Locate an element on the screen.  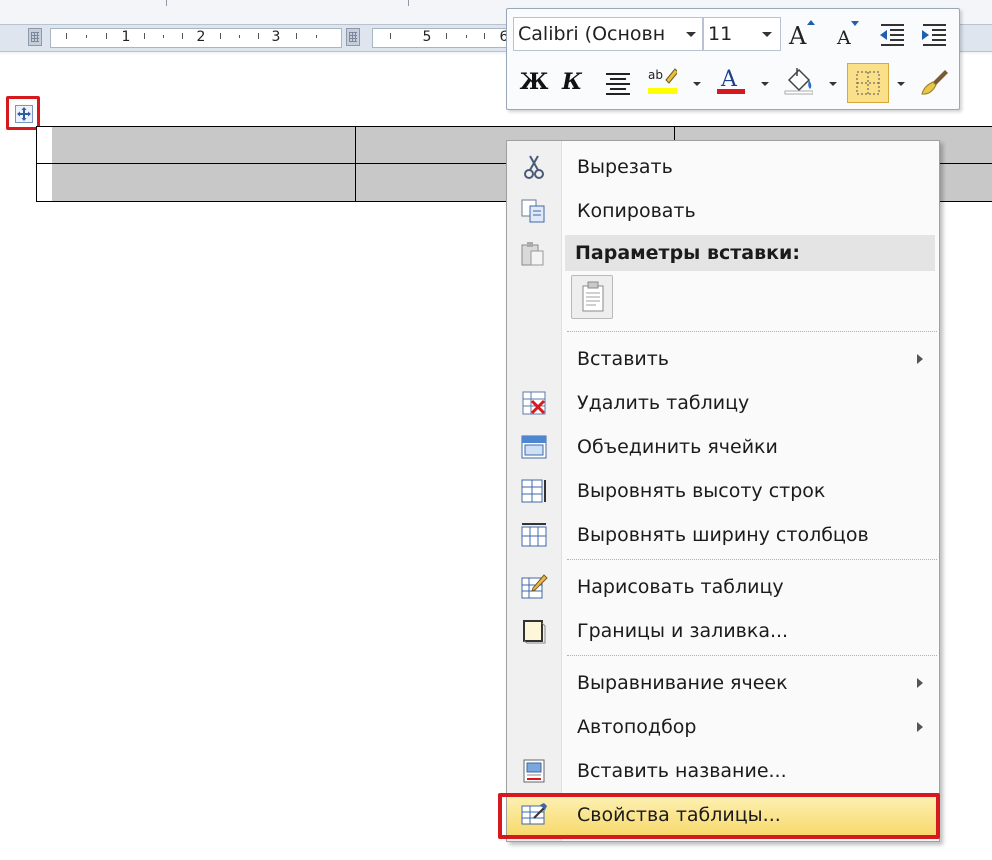
svg-text: ab is located at coordinates (655, 75).